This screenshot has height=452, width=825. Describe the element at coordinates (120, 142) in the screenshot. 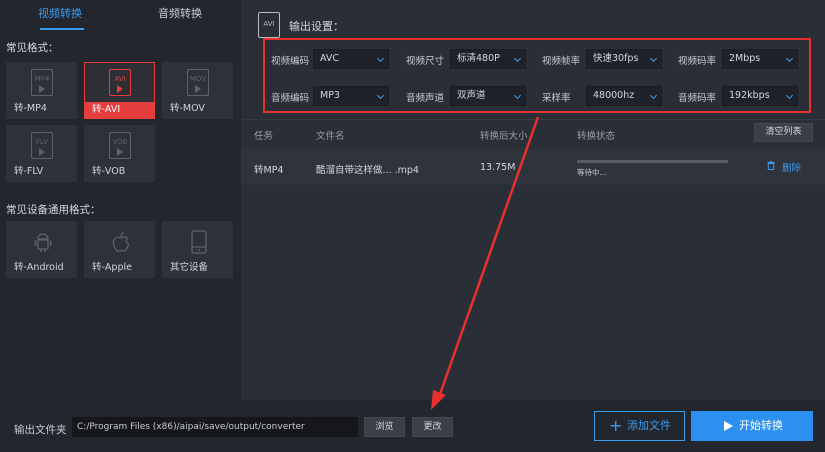

I see `file-icon-label: VOB` at that location.